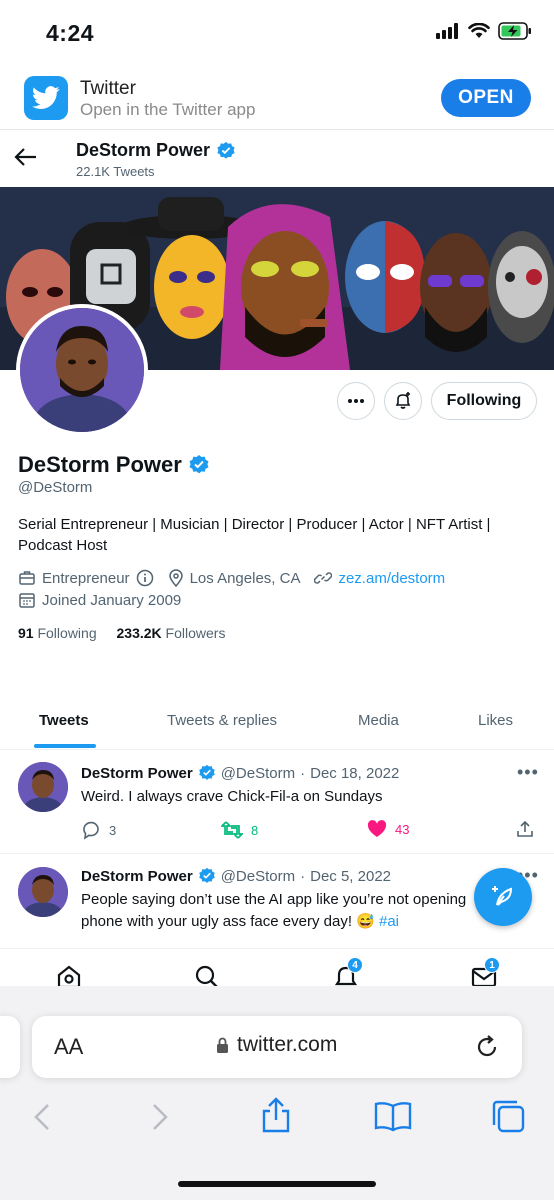 The height and width of the screenshot is (1200, 554). What do you see at coordinates (27, 578) in the screenshot?
I see `briefcase-icon` at bounding box center [27, 578].